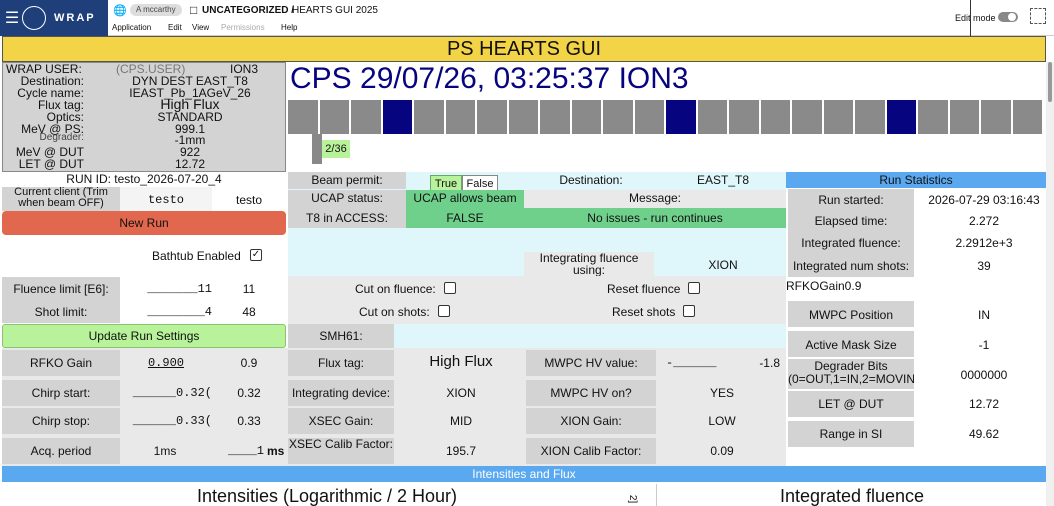 Image resolution: width=1054 pixels, height=506 pixels. What do you see at coordinates (166, 393) in the screenshot?
I see `chirp-start-input: ______0.32(` at bounding box center [166, 393].